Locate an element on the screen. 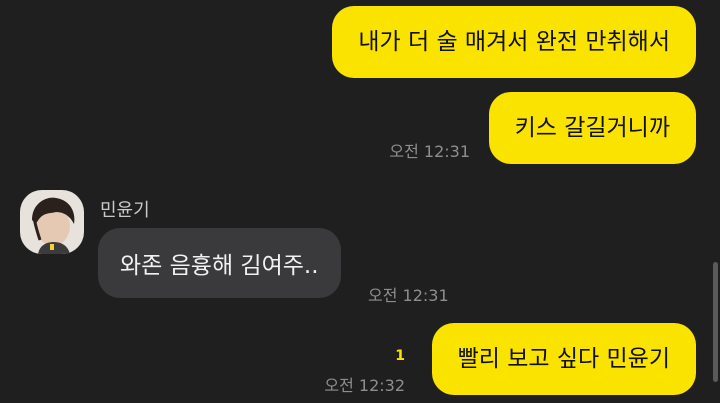 This screenshot has height=403, width=720. message-timestamp: 오전 12:32 is located at coordinates (364, 385).